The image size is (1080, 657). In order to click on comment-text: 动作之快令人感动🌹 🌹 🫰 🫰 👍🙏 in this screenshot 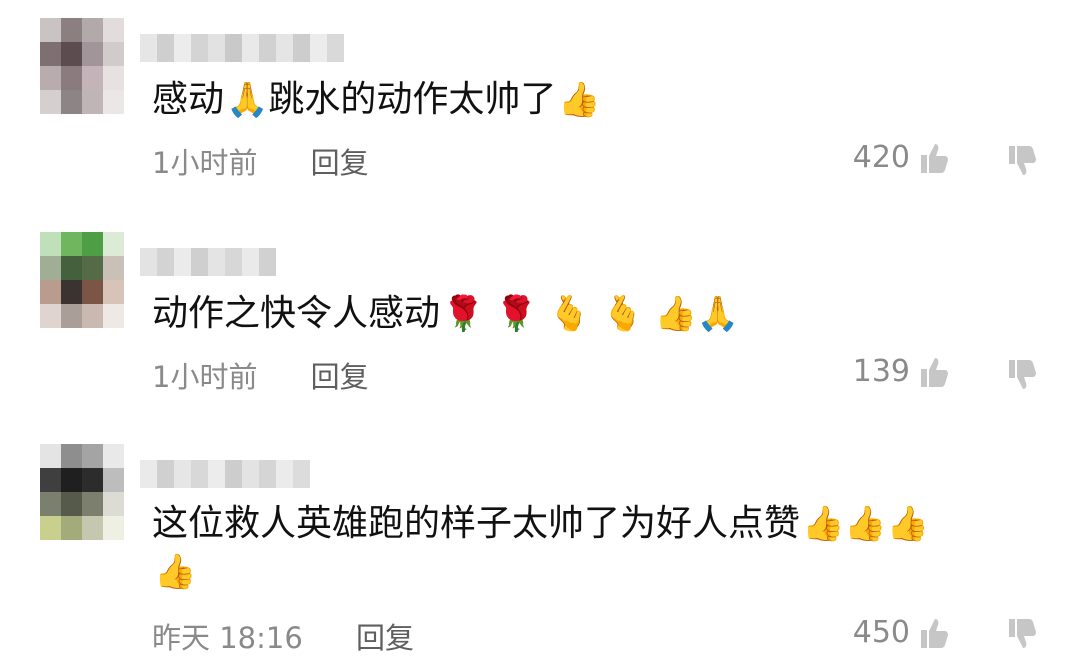, I will do `click(445, 314)`.